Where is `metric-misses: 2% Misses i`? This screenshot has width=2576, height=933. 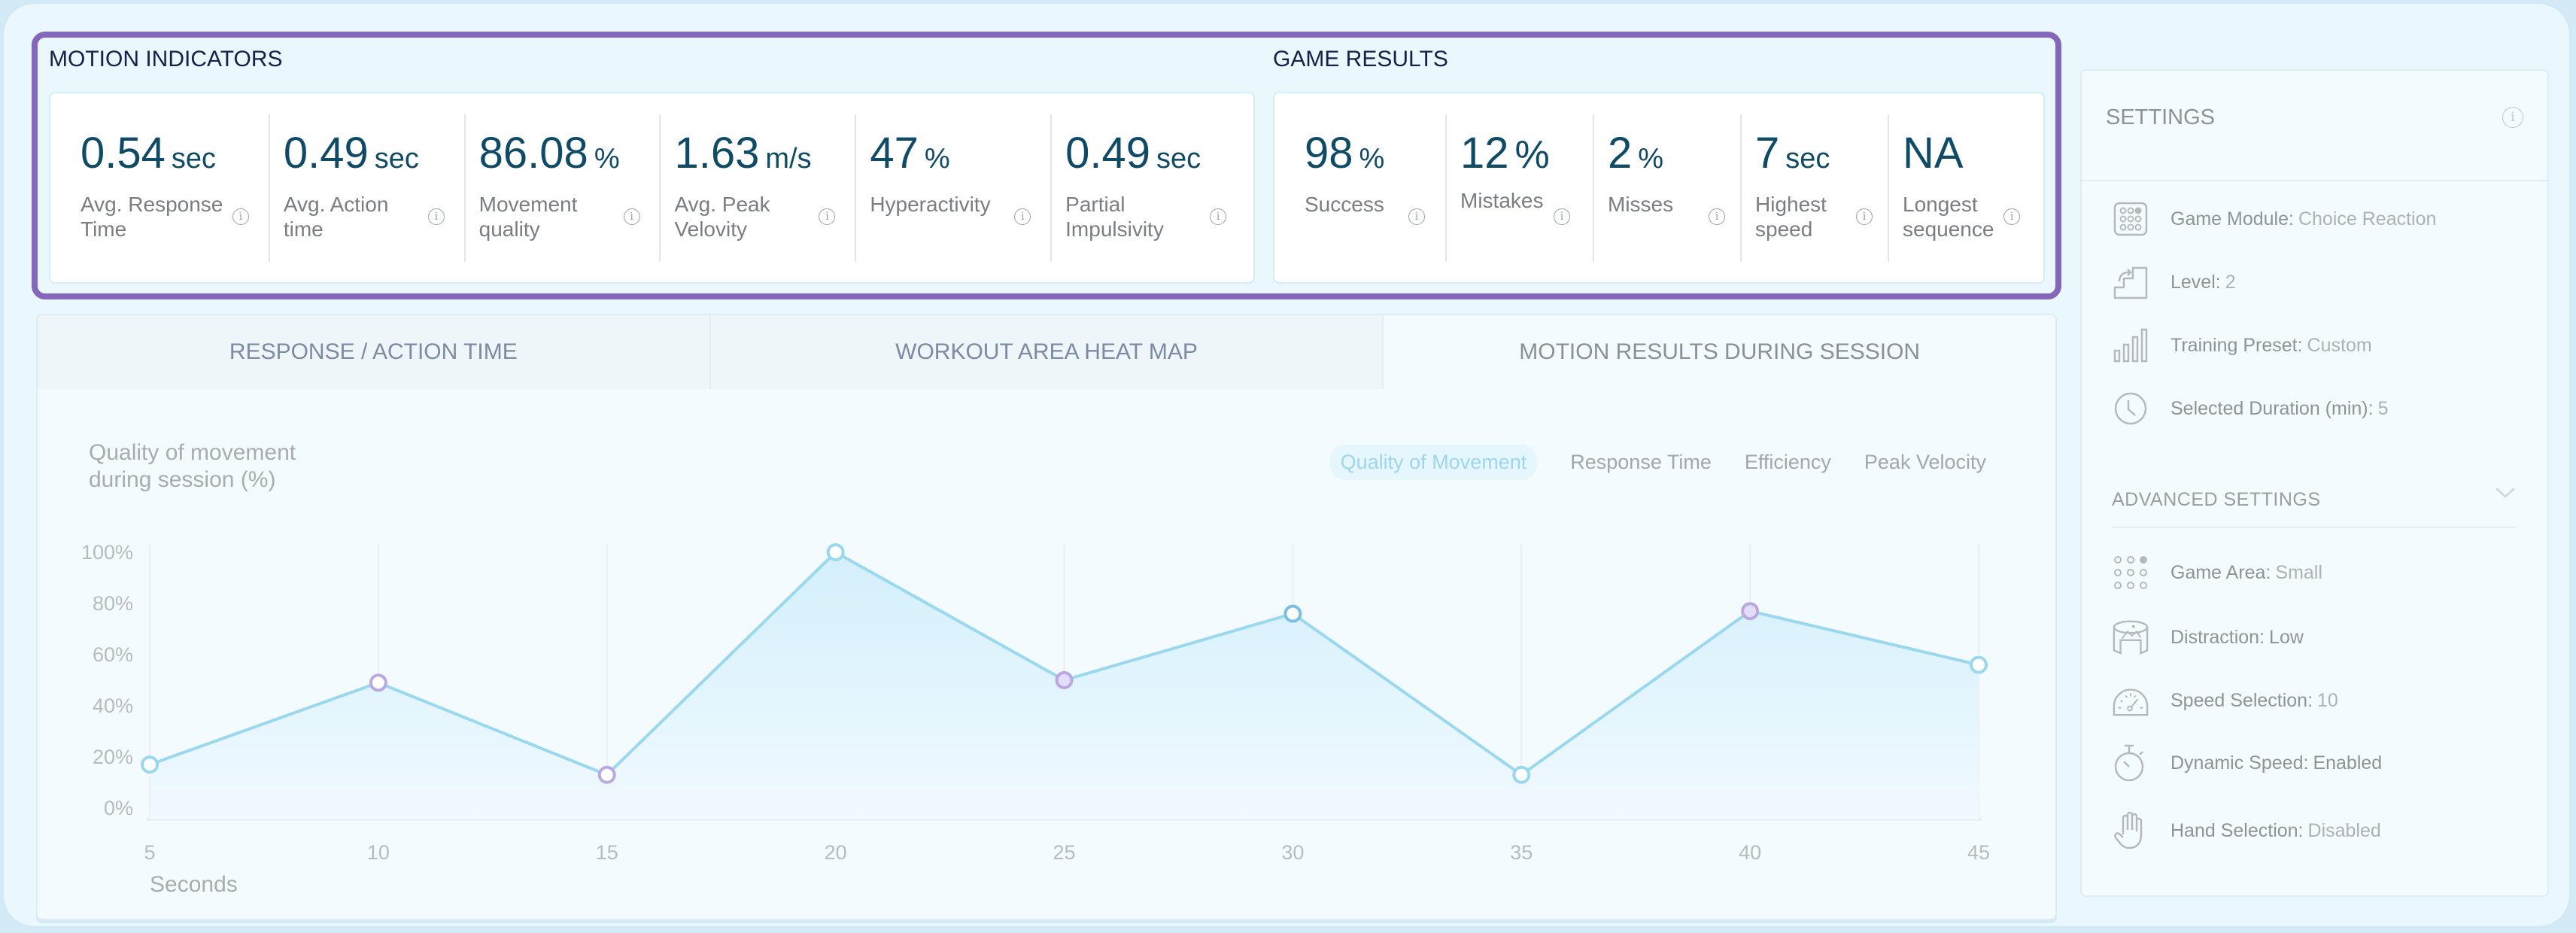 metric-misses: 2% Misses i is located at coordinates (1667, 188).